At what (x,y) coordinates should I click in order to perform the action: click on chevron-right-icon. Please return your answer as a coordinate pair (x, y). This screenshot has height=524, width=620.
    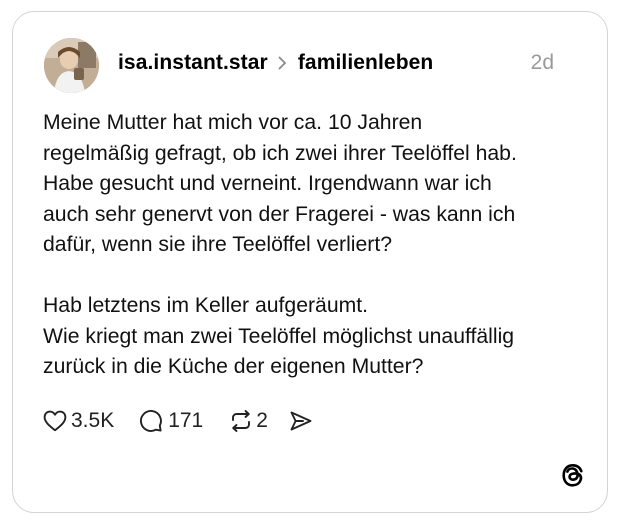
    Looking at the image, I should click on (282, 63).